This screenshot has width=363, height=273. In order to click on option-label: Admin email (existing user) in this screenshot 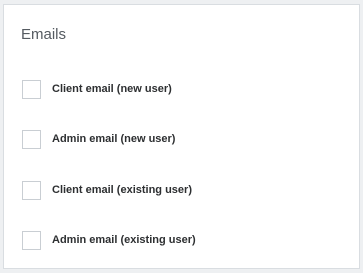, I will do `click(124, 240)`.